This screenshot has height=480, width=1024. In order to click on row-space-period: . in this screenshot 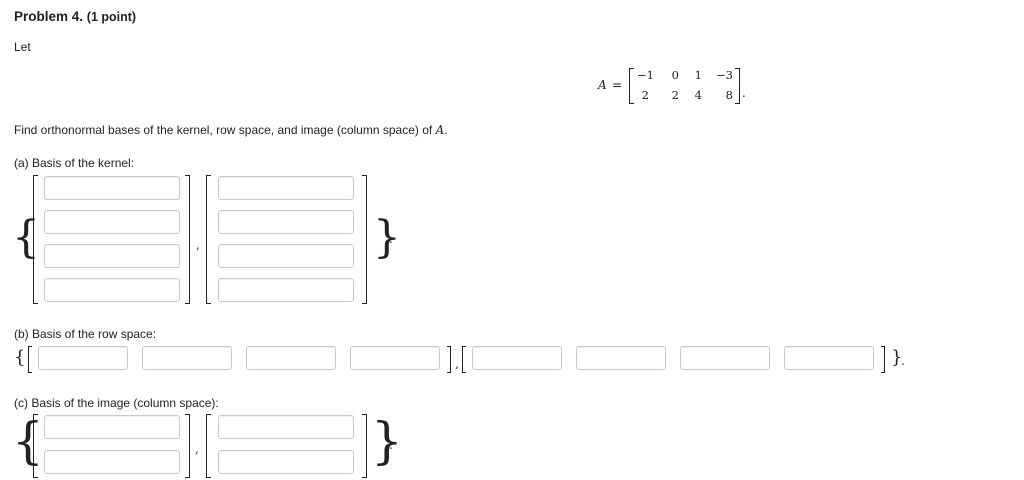, I will do `click(903, 361)`.